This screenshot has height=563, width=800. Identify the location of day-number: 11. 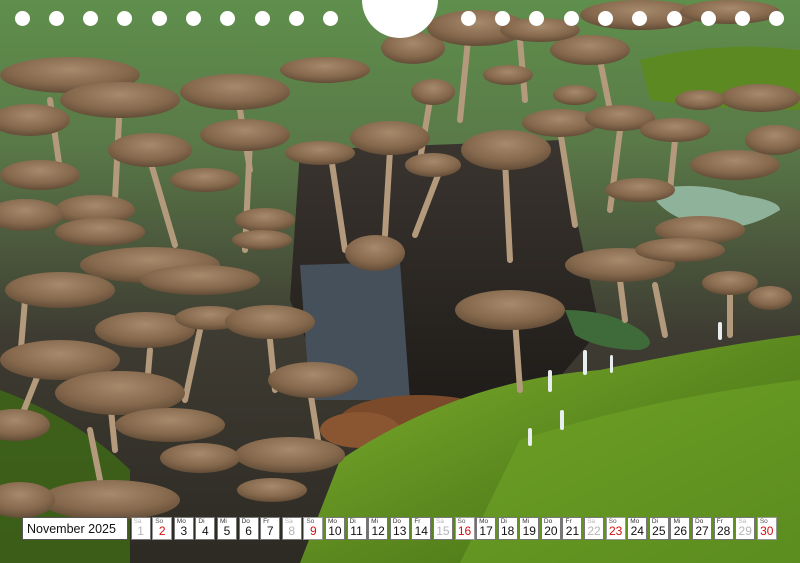
(356, 531).